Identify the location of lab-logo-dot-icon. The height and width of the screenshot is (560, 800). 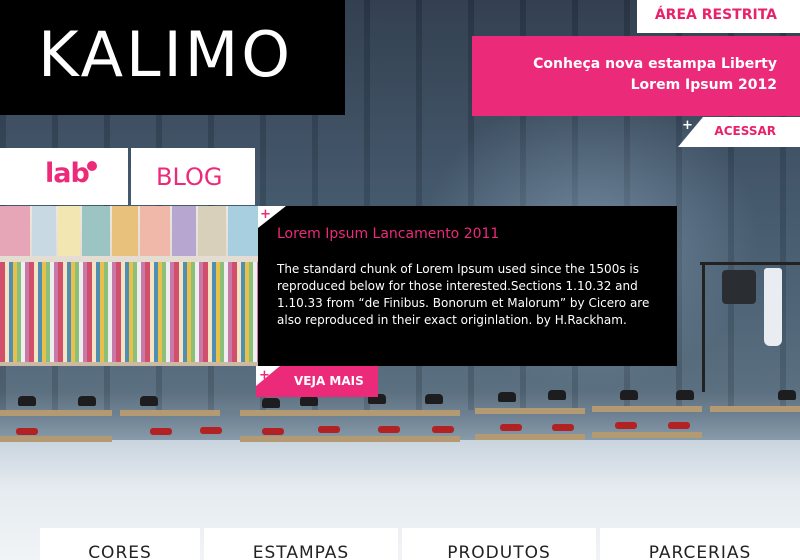
(92, 166).